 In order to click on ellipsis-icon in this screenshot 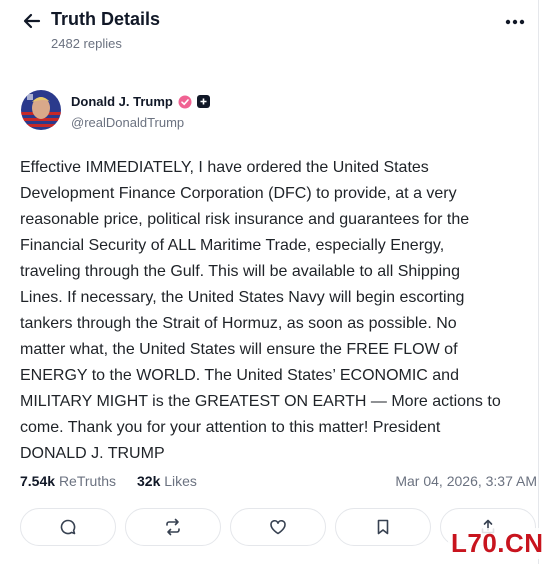, I will do `click(515, 22)`.